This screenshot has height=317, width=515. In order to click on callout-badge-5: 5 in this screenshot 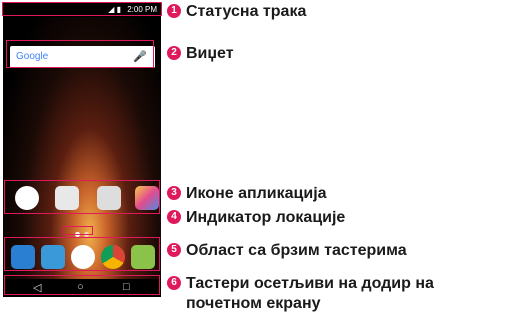, I will do `click(174, 250)`.